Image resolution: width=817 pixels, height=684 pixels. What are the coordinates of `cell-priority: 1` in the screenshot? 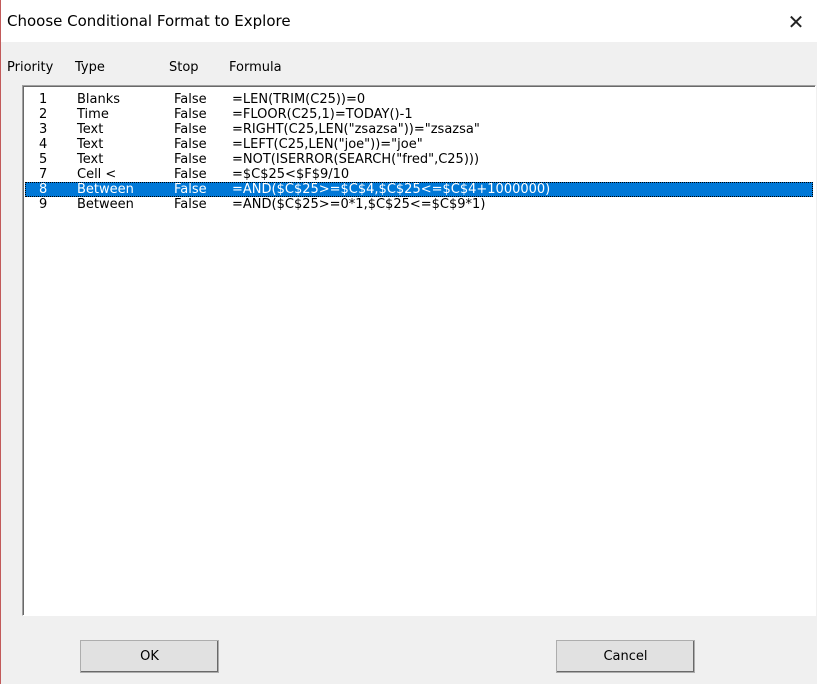 It's located at (43, 99).